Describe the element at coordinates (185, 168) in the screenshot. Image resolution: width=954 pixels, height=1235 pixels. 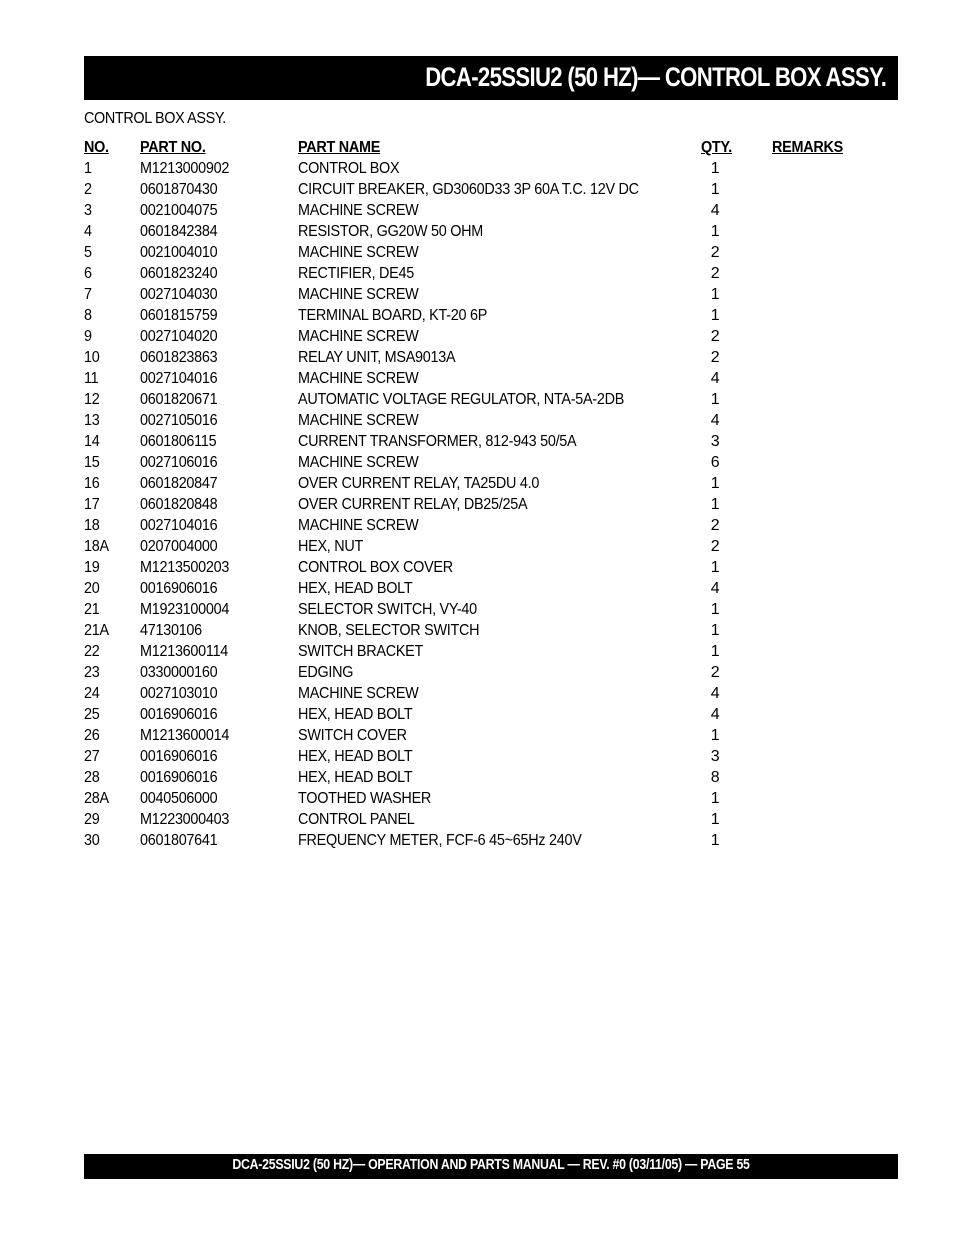
I see `row-part-no: M1213000902` at that location.